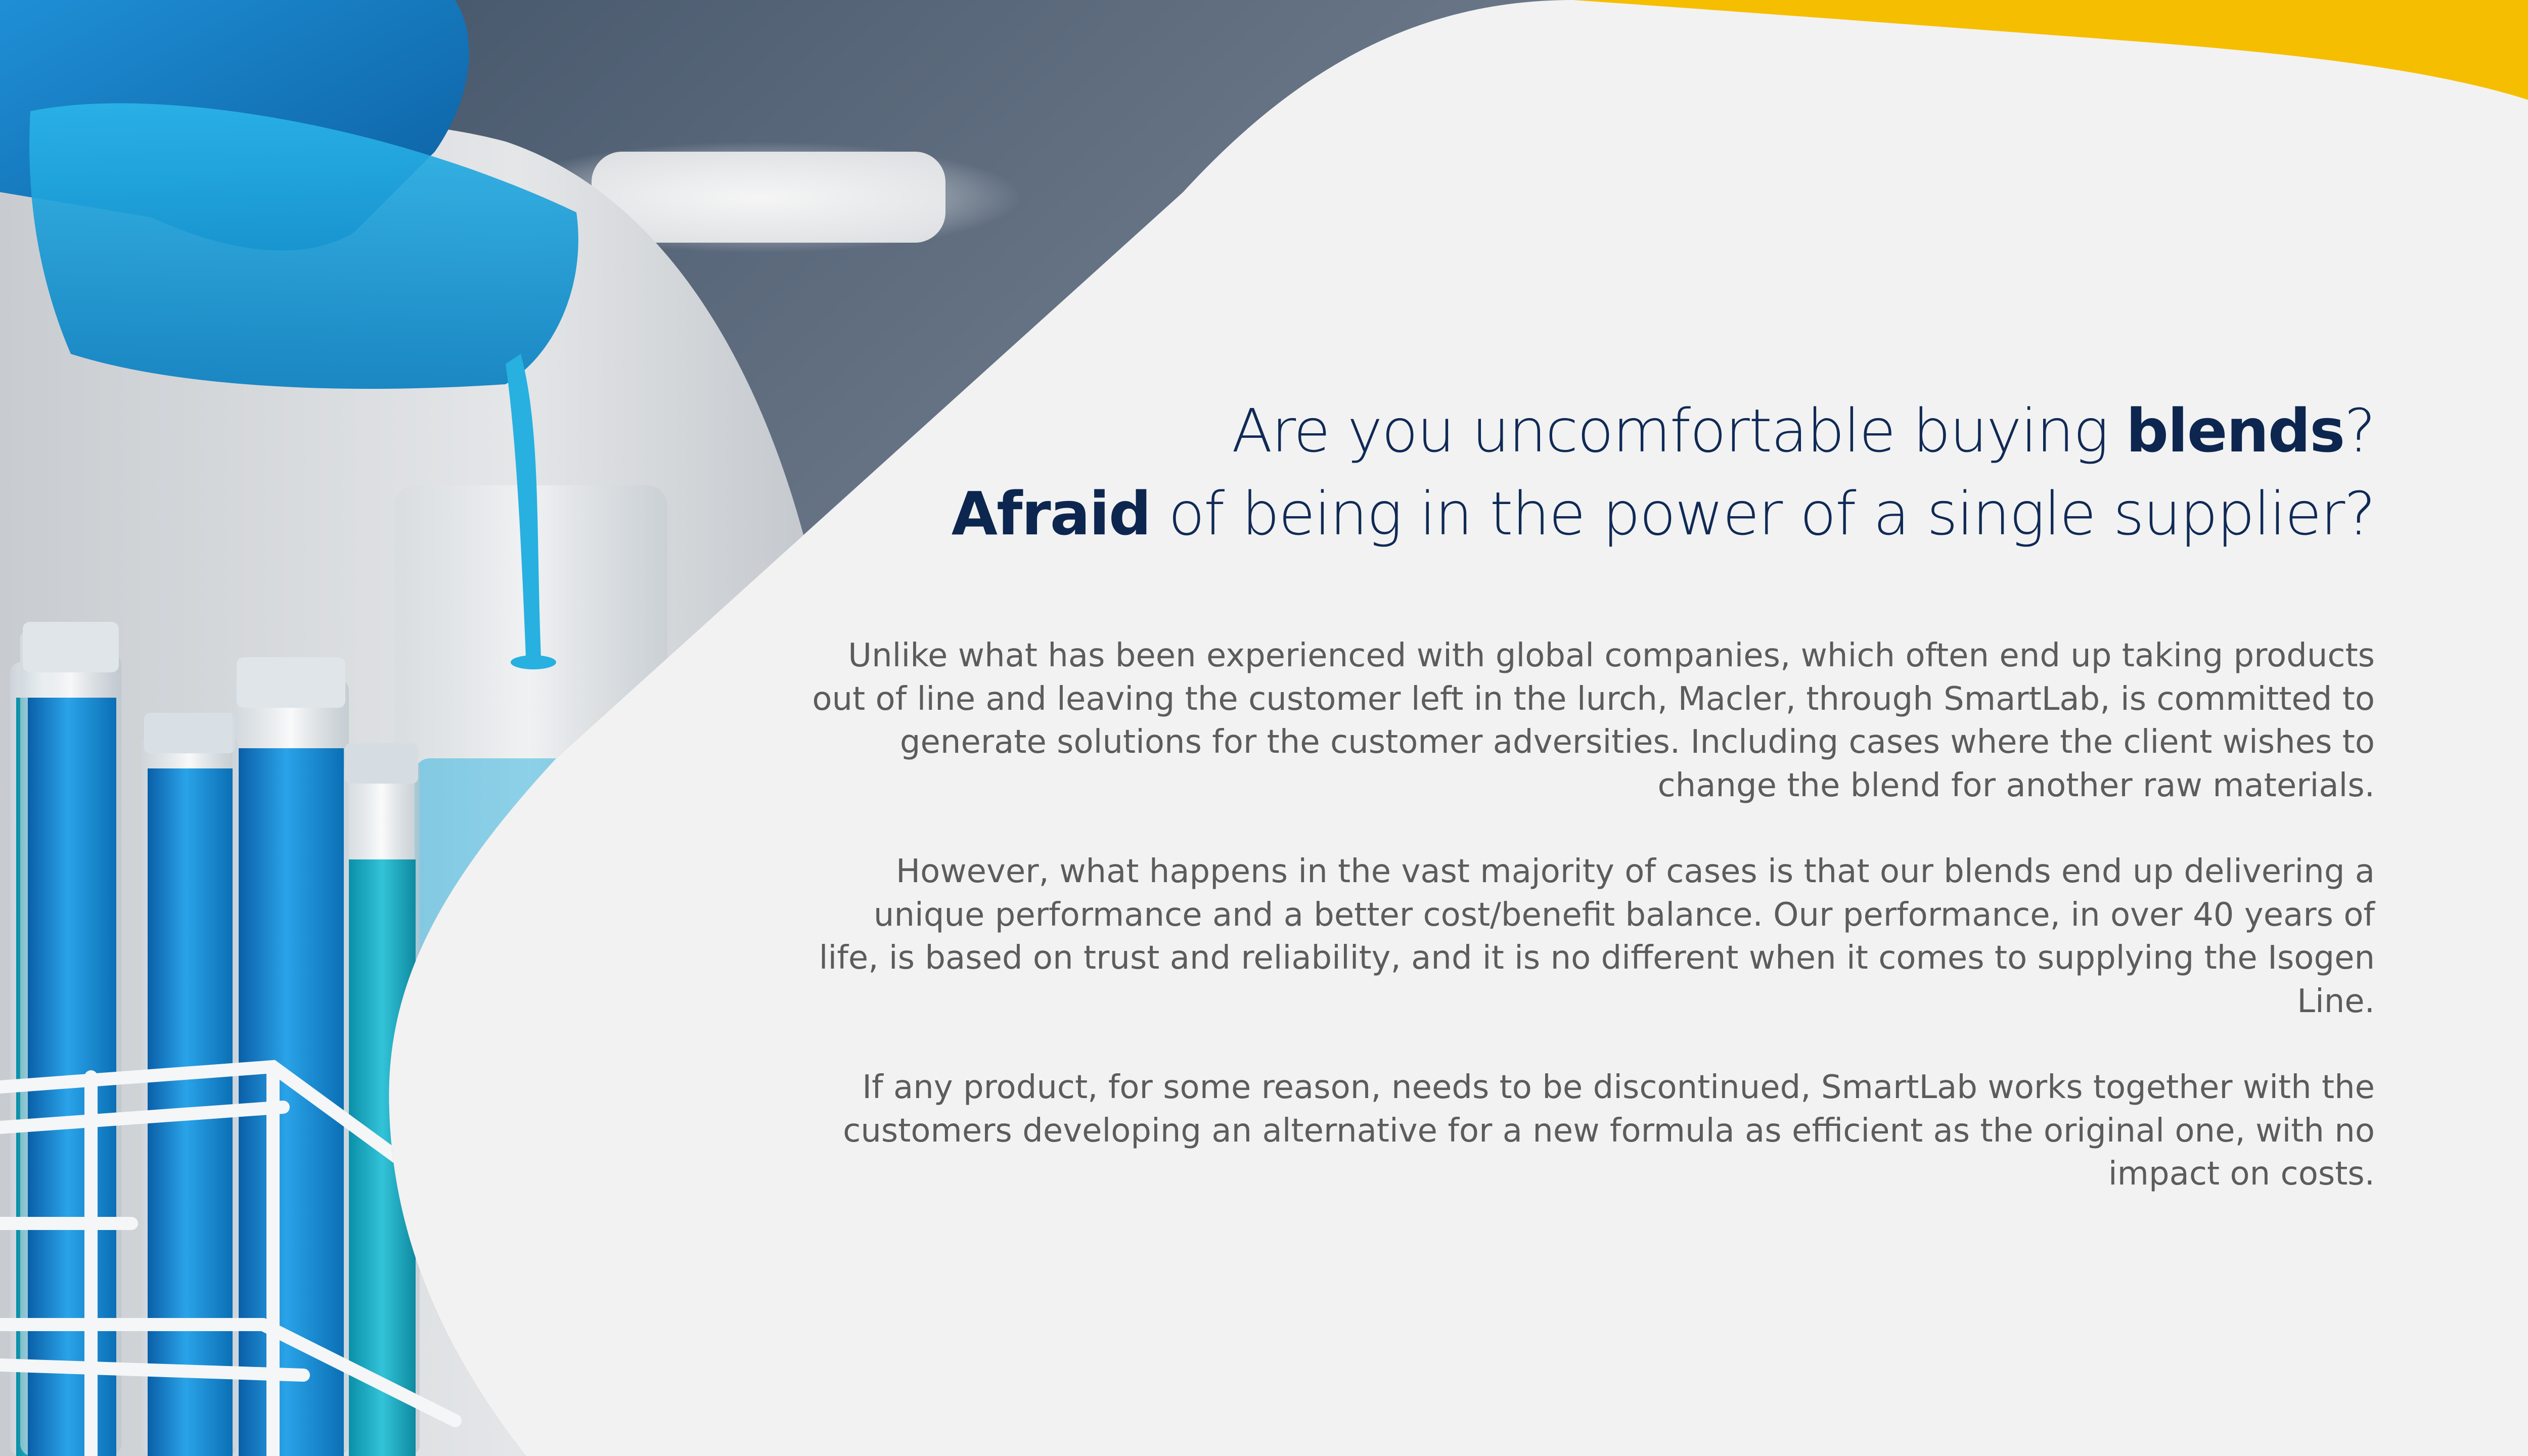 This screenshot has width=2528, height=1456. I want to click on accent-band, so click(2050, 50).